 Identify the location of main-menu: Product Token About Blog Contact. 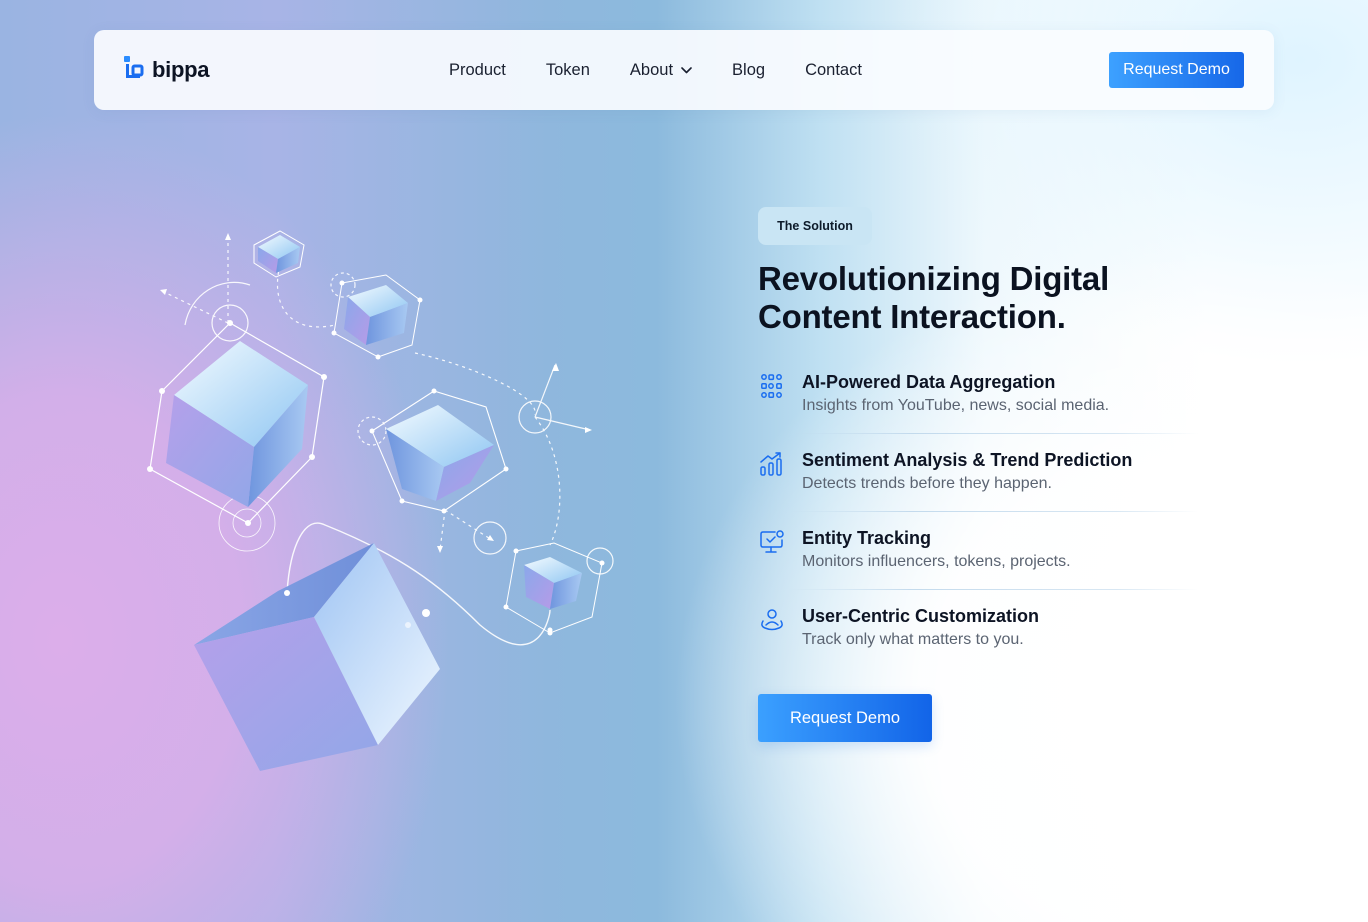
(655, 70).